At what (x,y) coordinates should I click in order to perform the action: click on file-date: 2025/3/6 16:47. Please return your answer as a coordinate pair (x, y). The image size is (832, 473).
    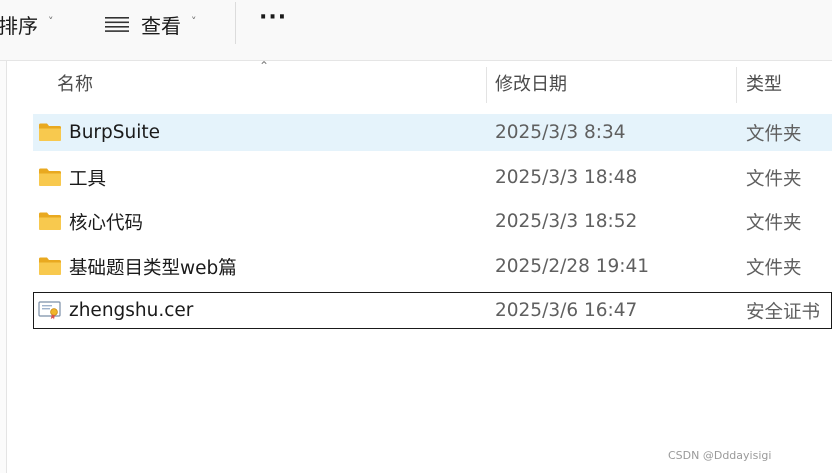
    Looking at the image, I should click on (566, 310).